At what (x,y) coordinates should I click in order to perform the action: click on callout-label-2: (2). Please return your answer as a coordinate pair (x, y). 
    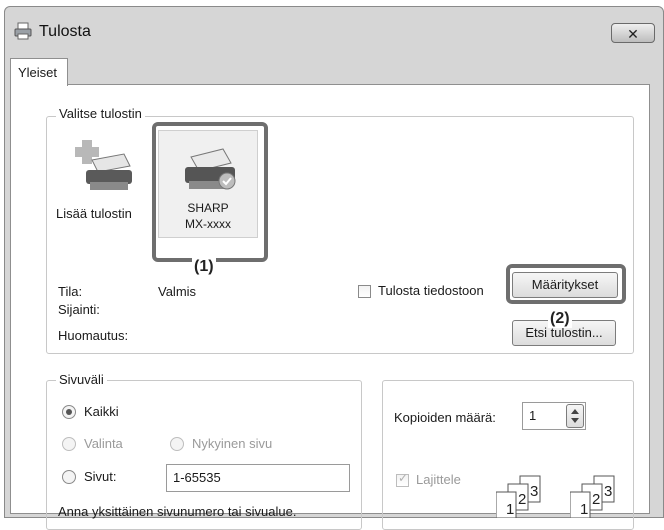
    Looking at the image, I should click on (560, 319).